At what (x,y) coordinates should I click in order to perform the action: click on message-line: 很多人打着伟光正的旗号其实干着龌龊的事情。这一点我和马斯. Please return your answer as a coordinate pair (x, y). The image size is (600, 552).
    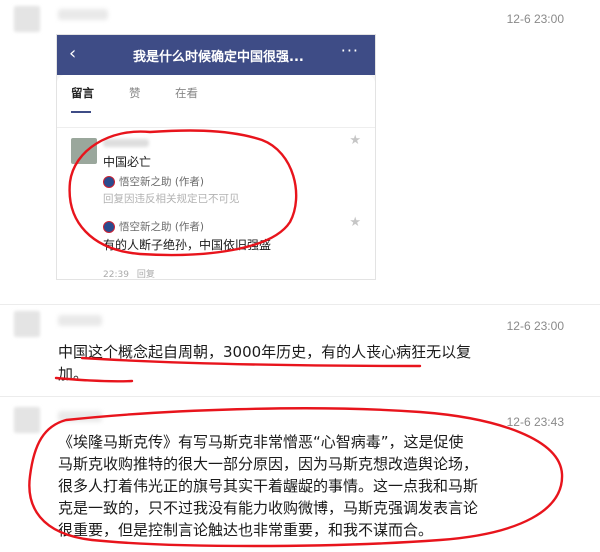
    Looking at the image, I should click on (268, 486).